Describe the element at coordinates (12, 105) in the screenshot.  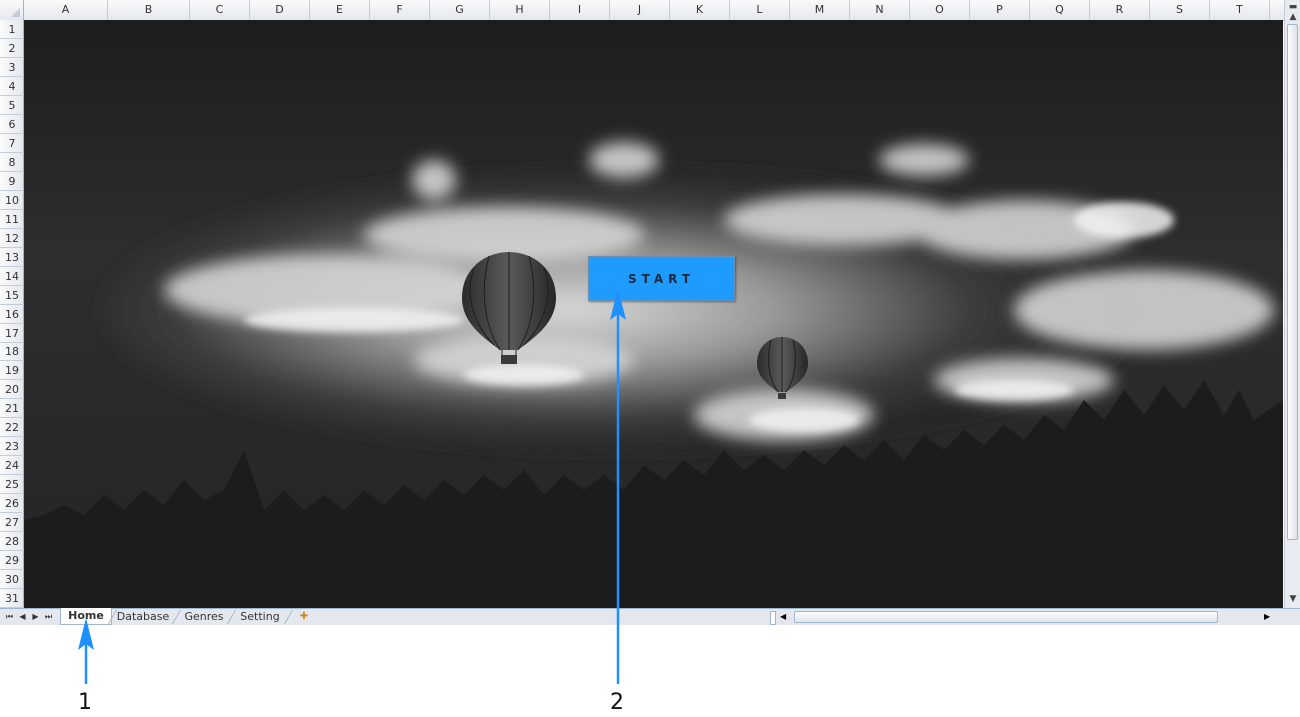
I see `row-header: 5` at that location.